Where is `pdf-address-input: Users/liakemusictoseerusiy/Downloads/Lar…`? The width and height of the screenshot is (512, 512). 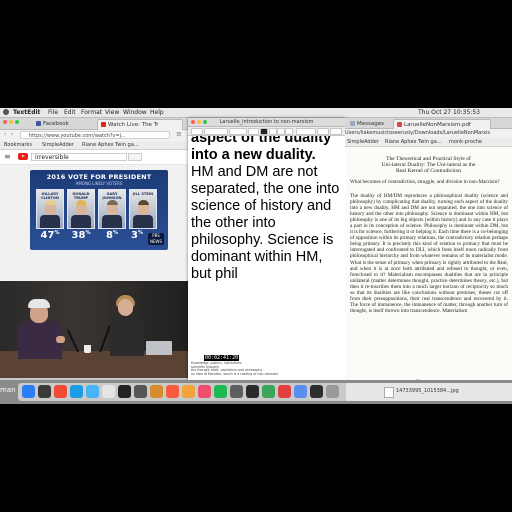
pdf-address-input: Users/liakemusictoseerusiy/Downloads/Lar… is located at coordinates (428, 133).